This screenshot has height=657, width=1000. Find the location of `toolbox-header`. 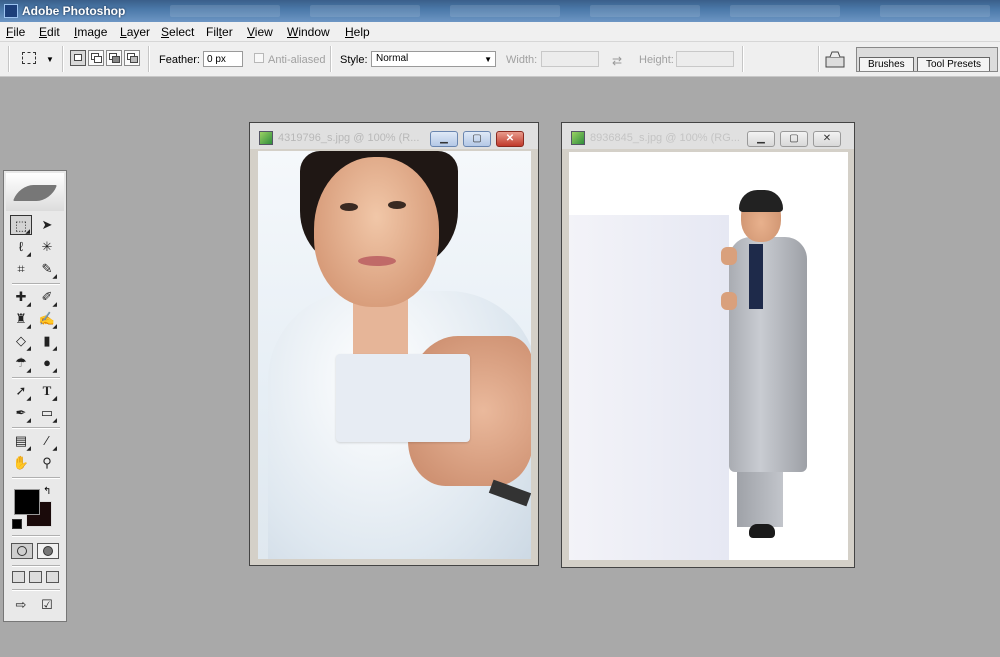

toolbox-header is located at coordinates (35, 192).